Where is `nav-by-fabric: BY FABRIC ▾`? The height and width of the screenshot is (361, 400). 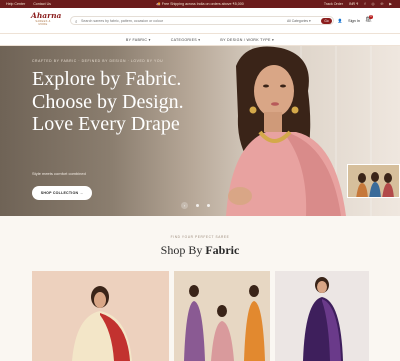 nav-by-fabric: BY FABRIC ▾ is located at coordinates (138, 40).